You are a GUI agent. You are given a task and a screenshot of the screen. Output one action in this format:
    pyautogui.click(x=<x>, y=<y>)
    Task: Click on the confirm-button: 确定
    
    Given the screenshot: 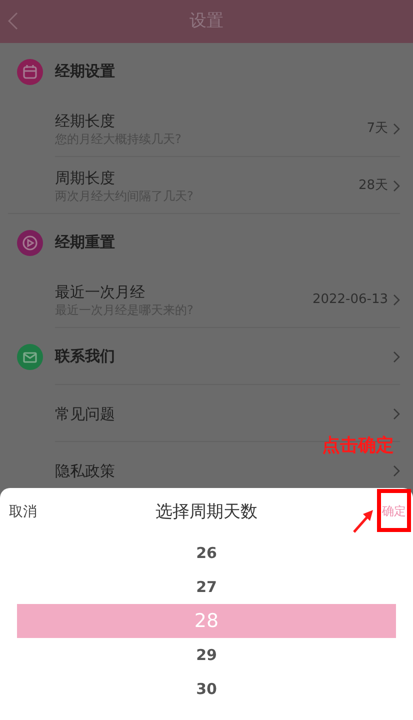 What is the action you would take?
    pyautogui.click(x=394, y=511)
    